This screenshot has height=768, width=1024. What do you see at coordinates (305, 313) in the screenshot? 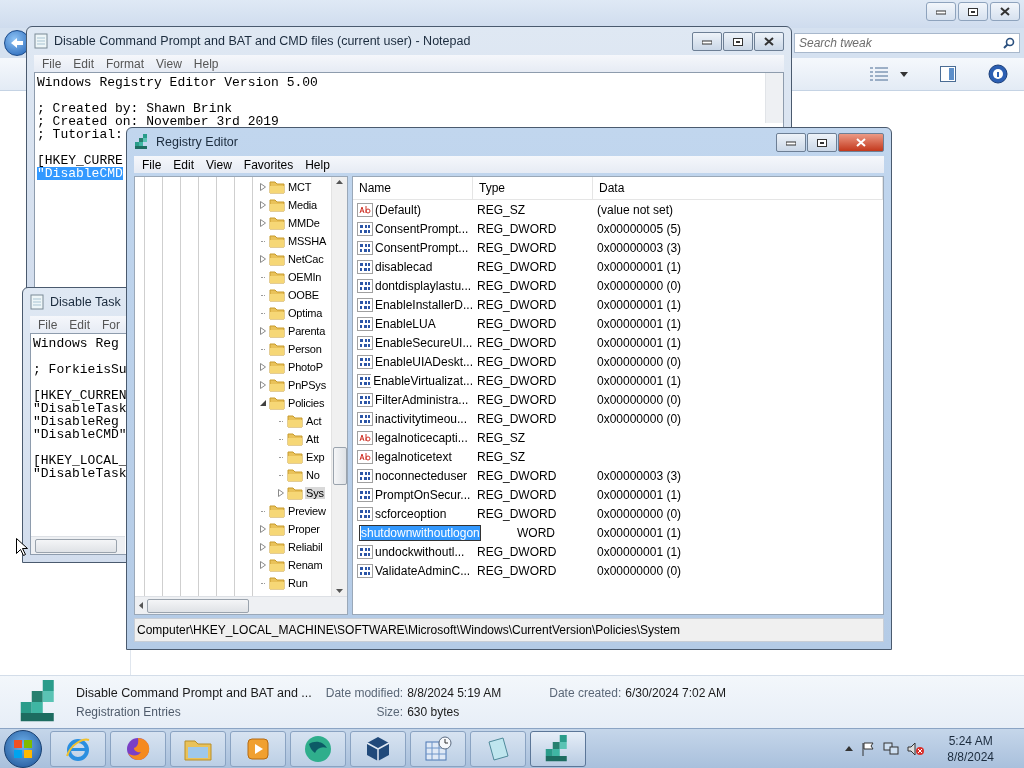
I see `tree-item: Optima` at bounding box center [305, 313].